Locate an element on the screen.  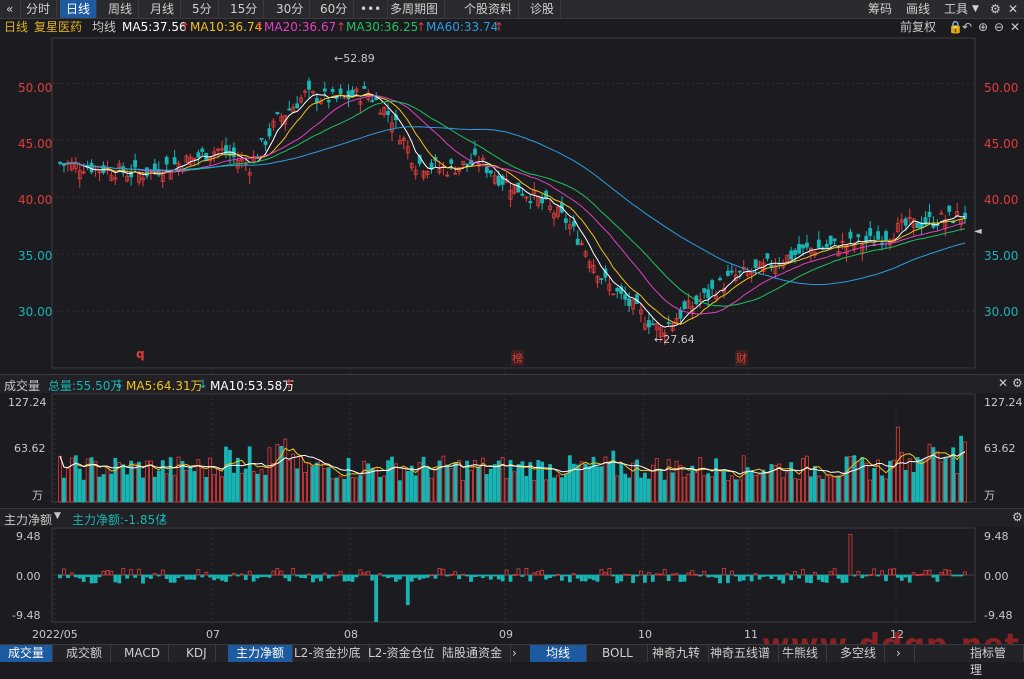
tab-magic-five-lines: 神奇五线谱 is located at coordinates (741, 653).